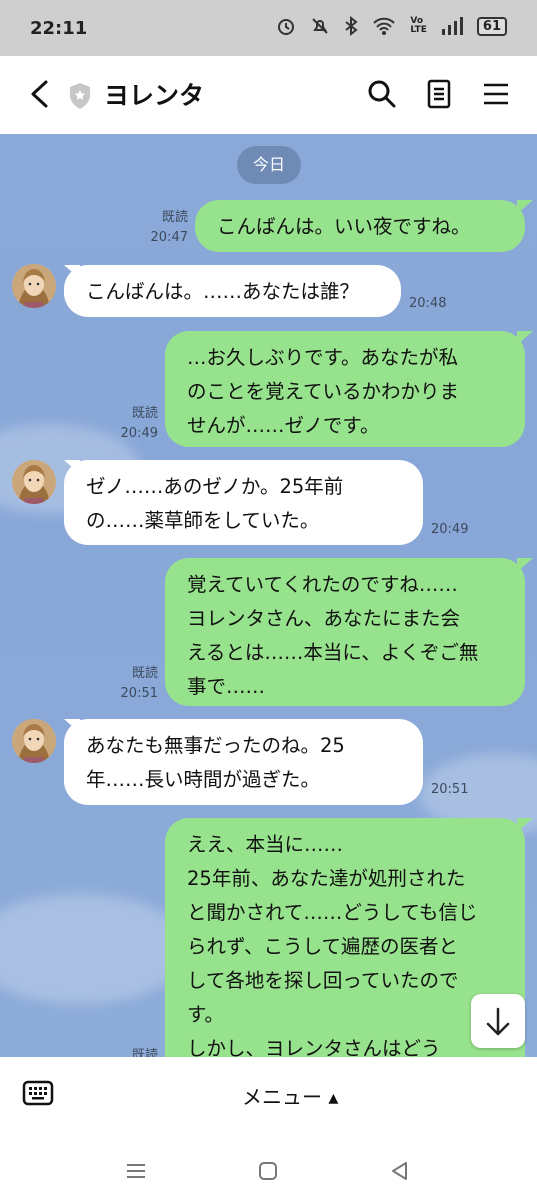 The width and height of the screenshot is (537, 1199). What do you see at coordinates (496, 94) in the screenshot?
I see `menu-icon` at bounding box center [496, 94].